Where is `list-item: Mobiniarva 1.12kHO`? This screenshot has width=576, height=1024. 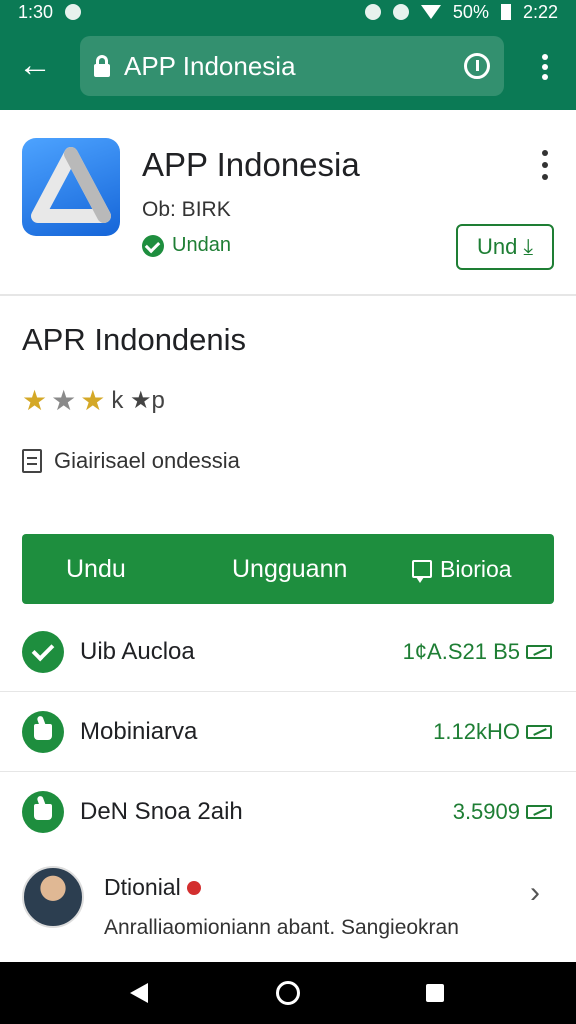 list-item: Mobiniarva 1.12kHO is located at coordinates (288, 732).